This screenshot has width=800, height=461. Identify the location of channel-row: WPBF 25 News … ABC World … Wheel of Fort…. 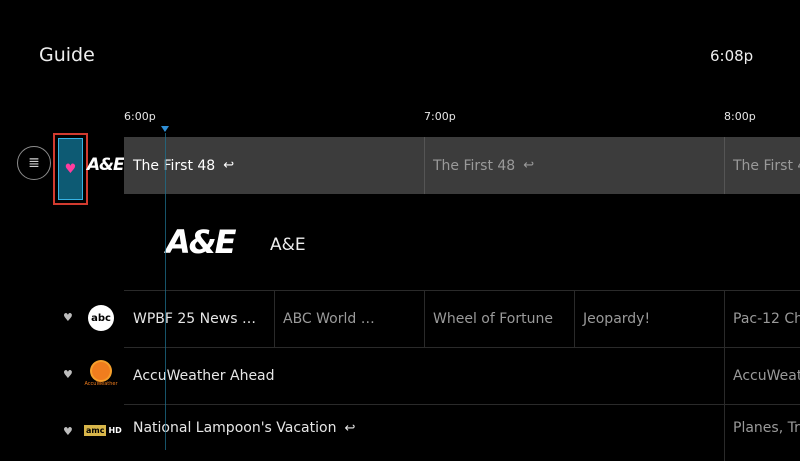
(462, 318).